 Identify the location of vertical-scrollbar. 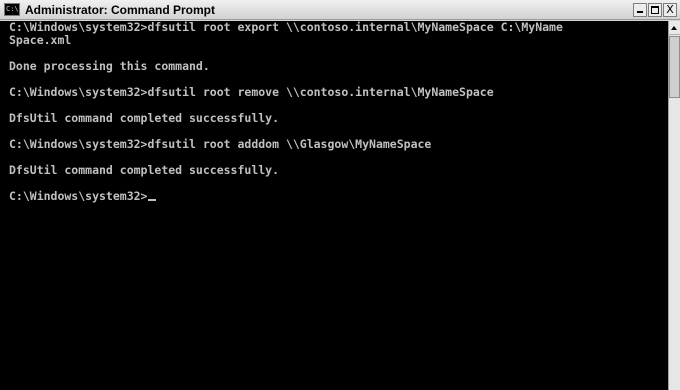
(674, 205).